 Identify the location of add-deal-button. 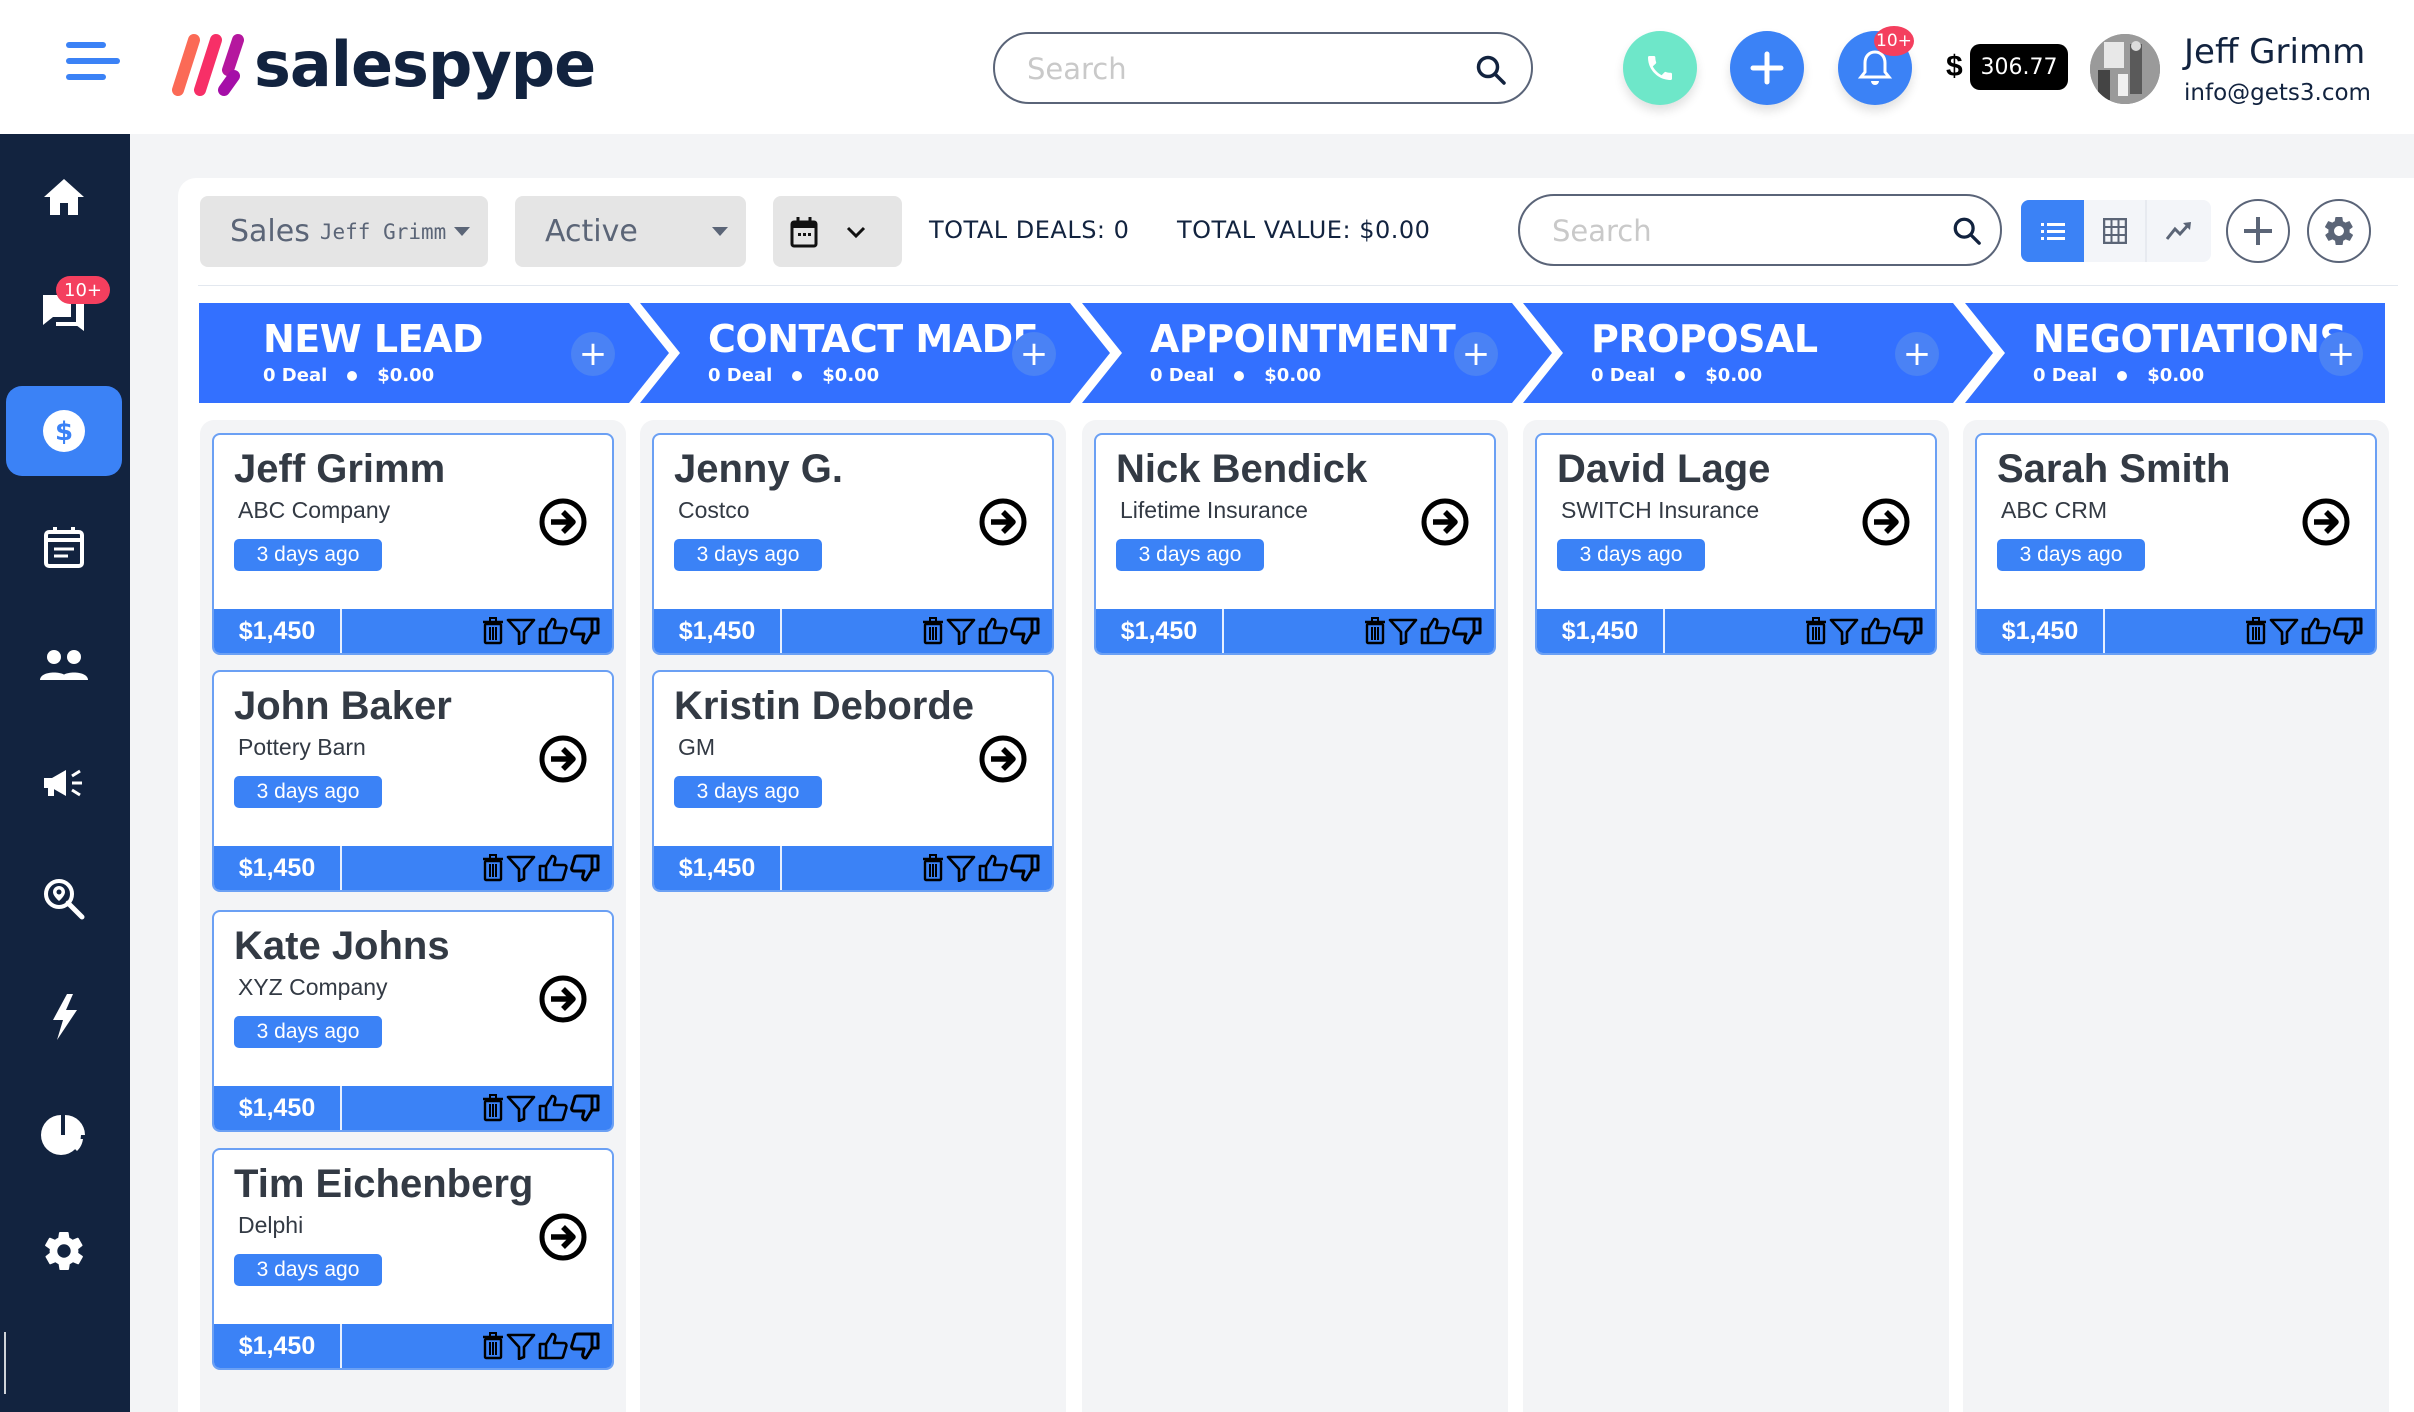
(2258, 231).